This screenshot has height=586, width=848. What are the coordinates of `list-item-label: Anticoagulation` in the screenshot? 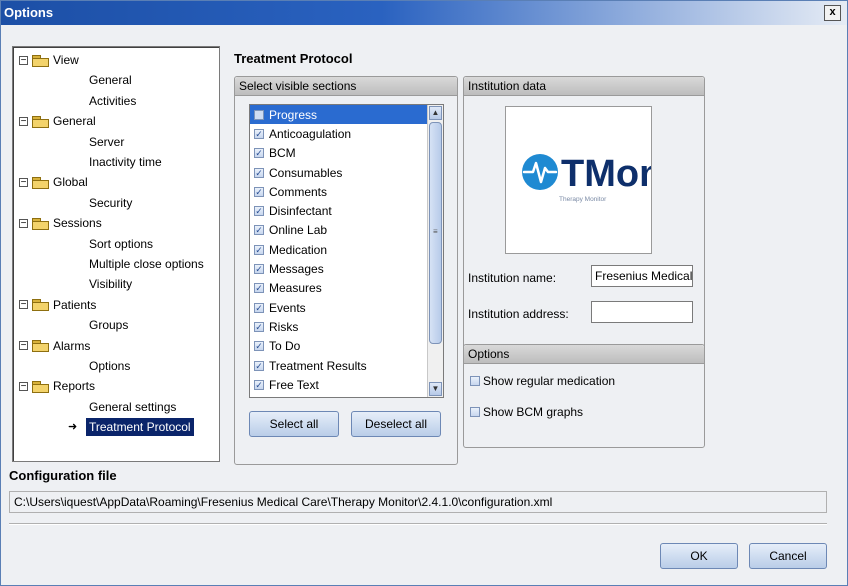 It's located at (310, 133).